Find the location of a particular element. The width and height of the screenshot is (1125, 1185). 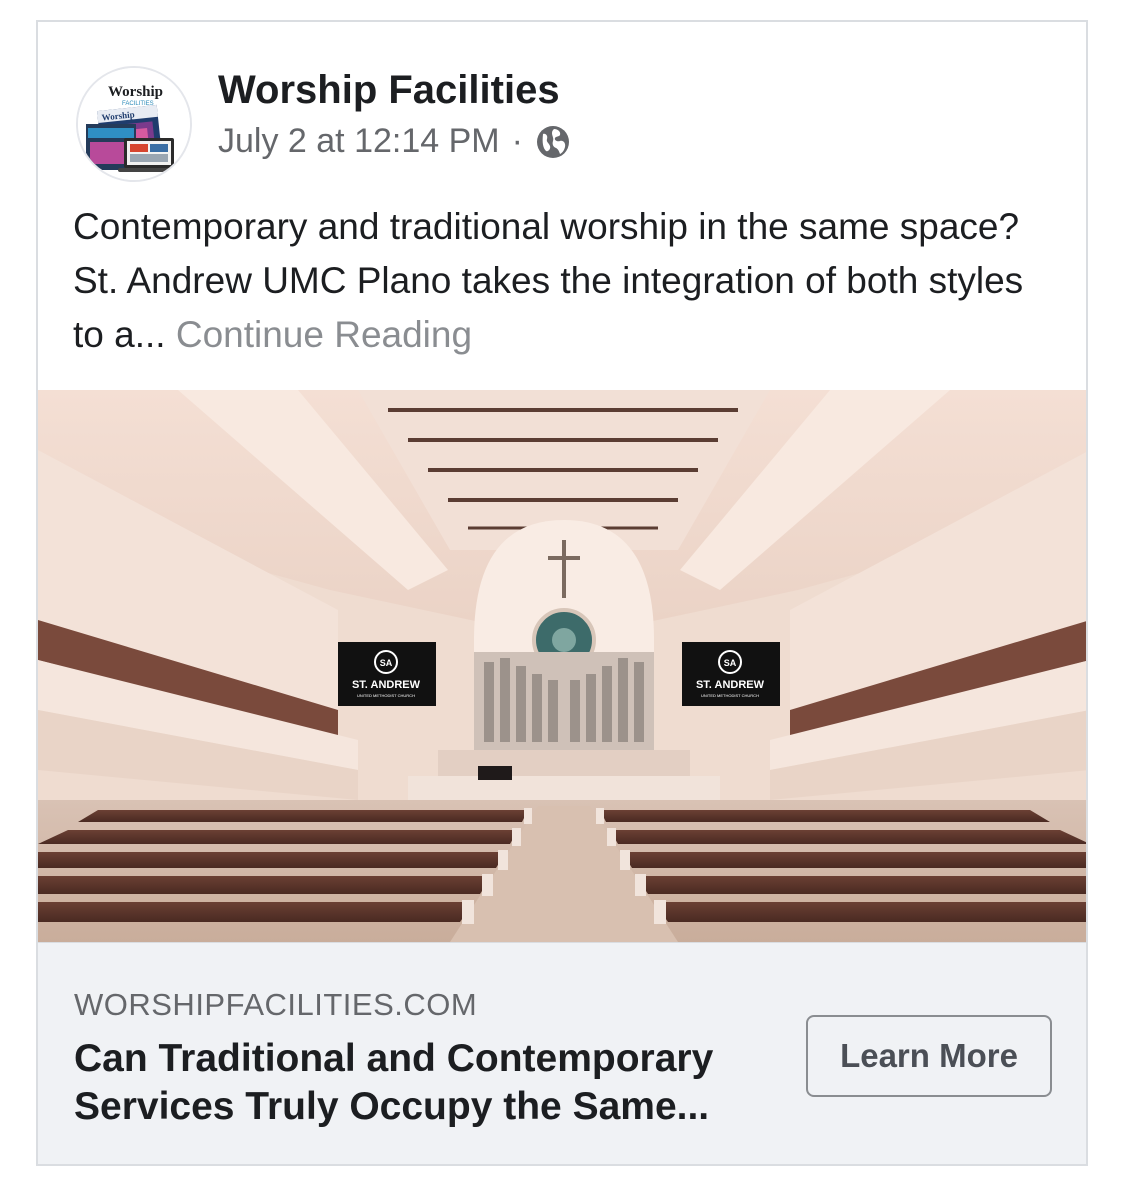

post-timestamp: July 2 at 12:14 PM is located at coordinates (359, 141).